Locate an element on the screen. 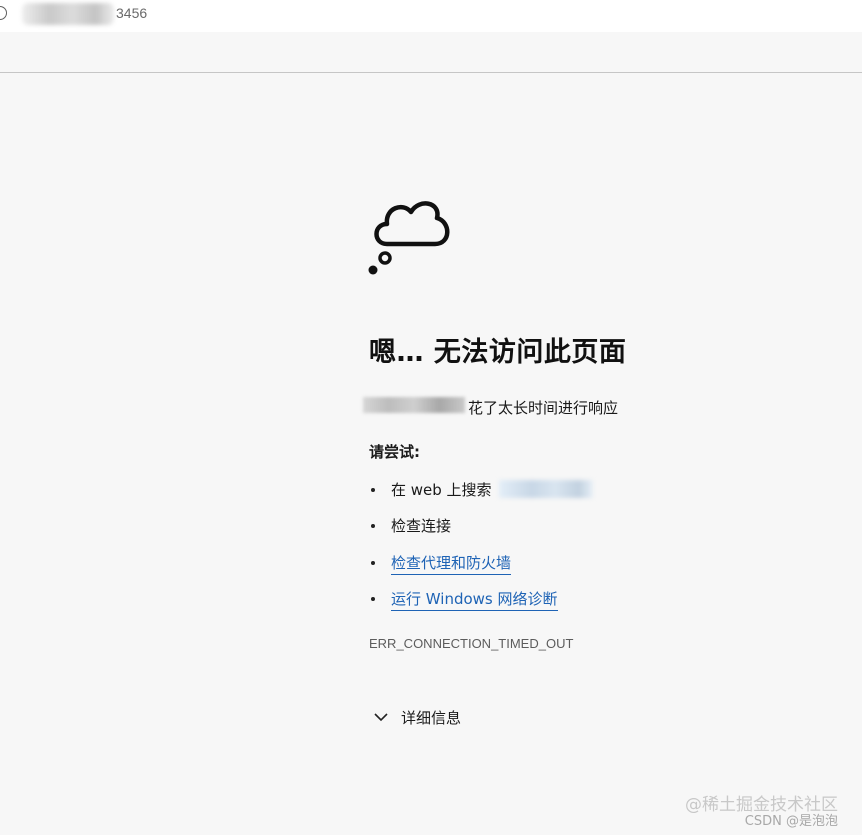 Image resolution: width=862 pixels, height=835 pixels. url-text: 3456 is located at coordinates (131, 13).